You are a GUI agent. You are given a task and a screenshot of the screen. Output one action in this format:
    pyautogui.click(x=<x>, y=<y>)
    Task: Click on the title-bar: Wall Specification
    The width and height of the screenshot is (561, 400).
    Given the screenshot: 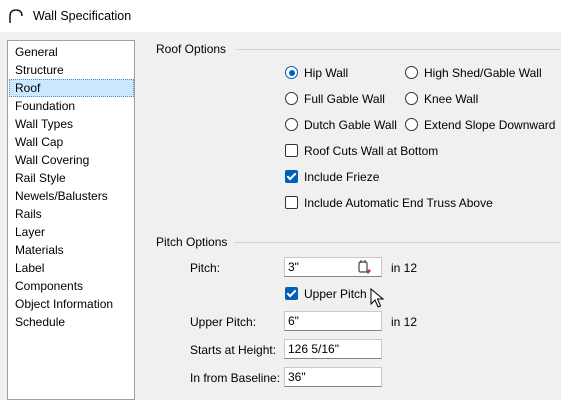 What is the action you would take?
    pyautogui.click(x=280, y=16)
    